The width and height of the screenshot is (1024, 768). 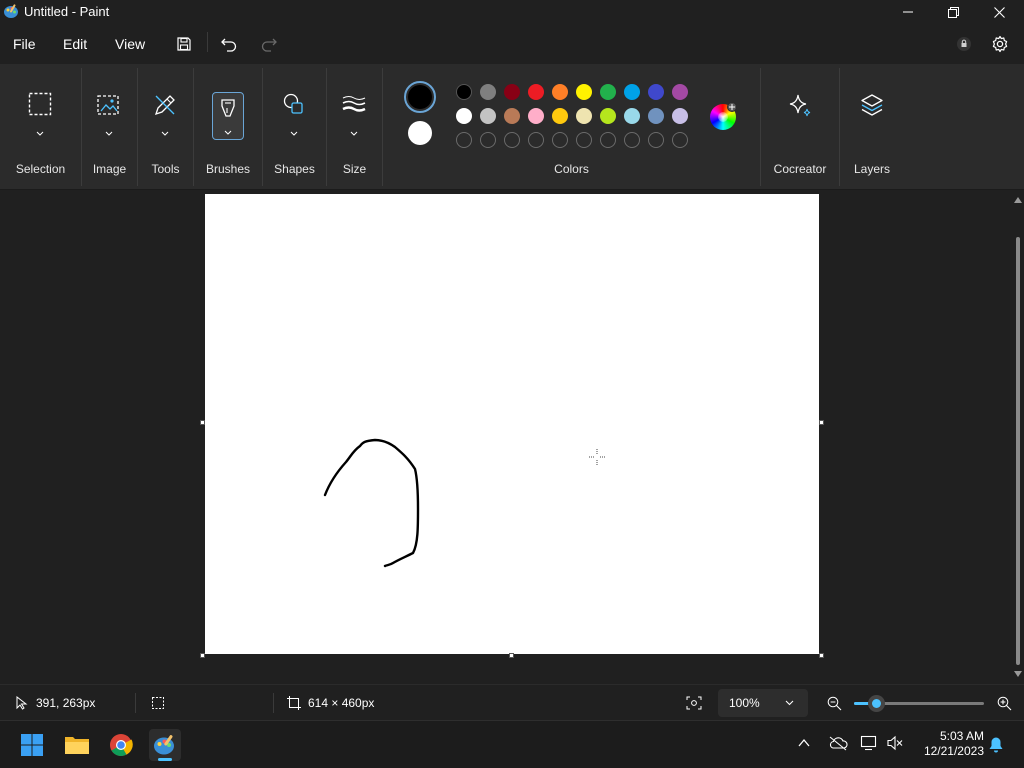 I want to click on undo-icon, so click(x=229, y=45).